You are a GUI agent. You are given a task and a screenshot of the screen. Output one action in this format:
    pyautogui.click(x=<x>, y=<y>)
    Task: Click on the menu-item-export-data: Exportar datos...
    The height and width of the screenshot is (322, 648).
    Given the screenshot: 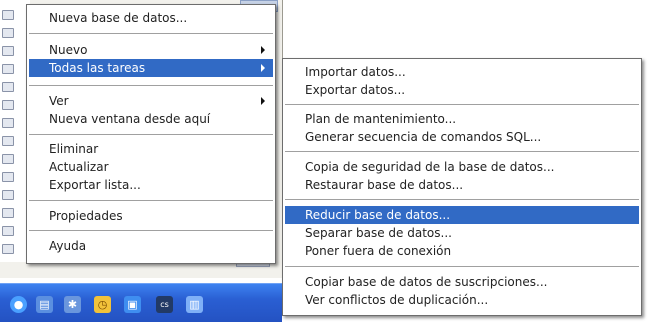 What is the action you would take?
    pyautogui.click(x=462, y=90)
    